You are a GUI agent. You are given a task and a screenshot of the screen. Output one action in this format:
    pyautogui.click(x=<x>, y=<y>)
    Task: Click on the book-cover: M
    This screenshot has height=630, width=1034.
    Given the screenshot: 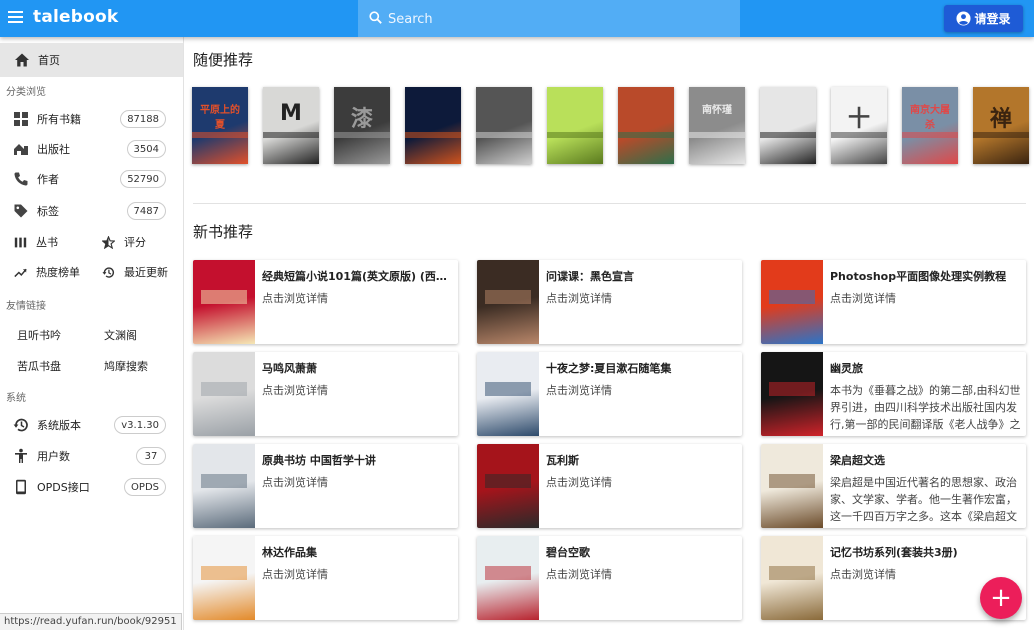 What is the action you would take?
    pyautogui.click(x=291, y=125)
    